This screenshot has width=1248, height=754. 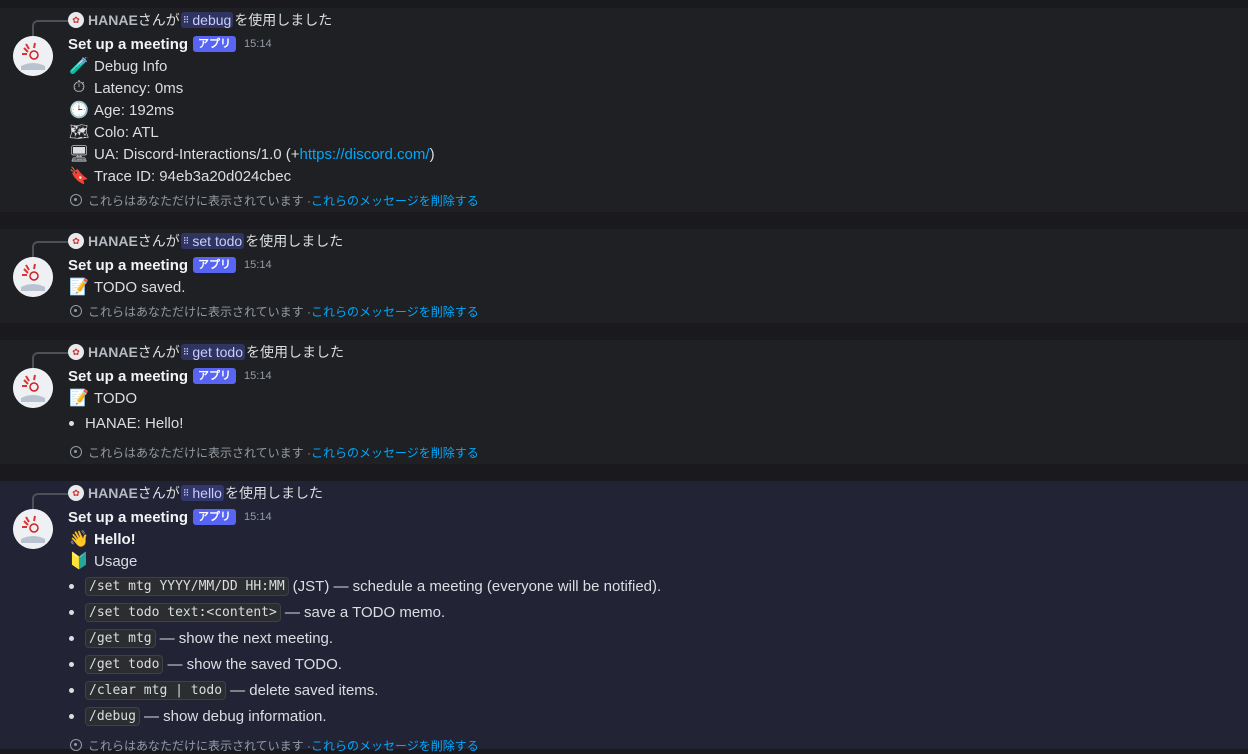 I want to click on usage-line: 🔰 Usage, so click(x=102, y=561).